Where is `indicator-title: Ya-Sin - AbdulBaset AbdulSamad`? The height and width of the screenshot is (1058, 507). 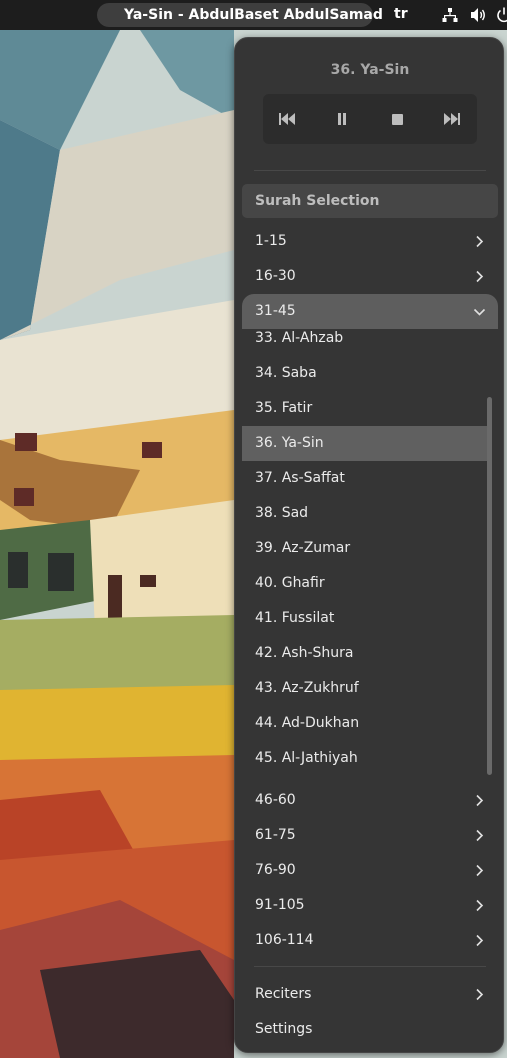 indicator-title: Ya-Sin - AbdulBaset AbdulSamad is located at coordinates (253, 15).